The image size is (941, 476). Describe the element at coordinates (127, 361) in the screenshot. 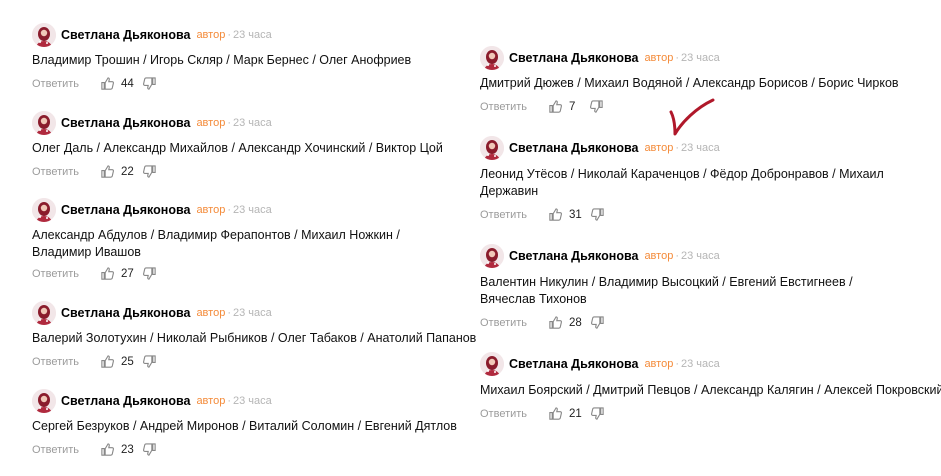

I see `like-count: 25` at that location.